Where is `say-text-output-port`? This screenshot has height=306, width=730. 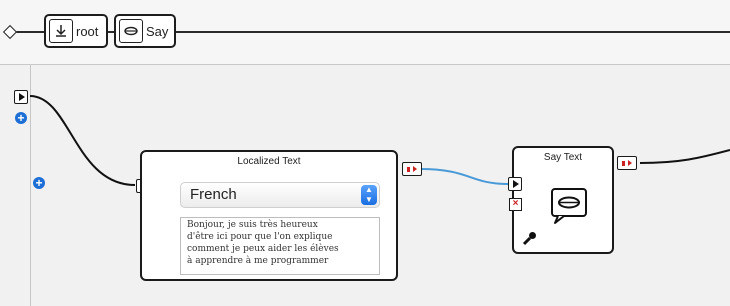
say-text-output-port is located at coordinates (627, 163).